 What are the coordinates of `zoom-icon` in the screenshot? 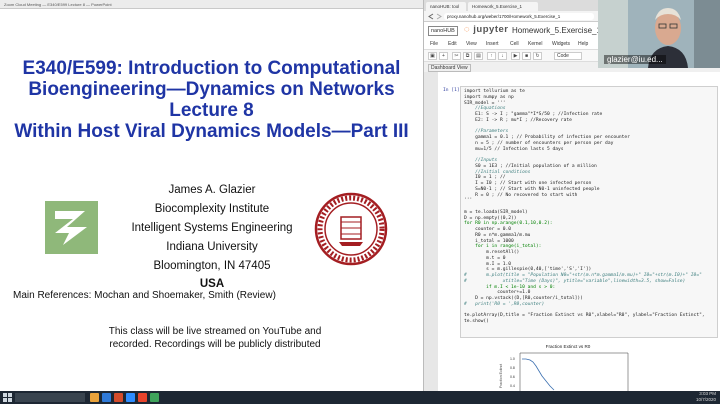 It's located at (130, 397).